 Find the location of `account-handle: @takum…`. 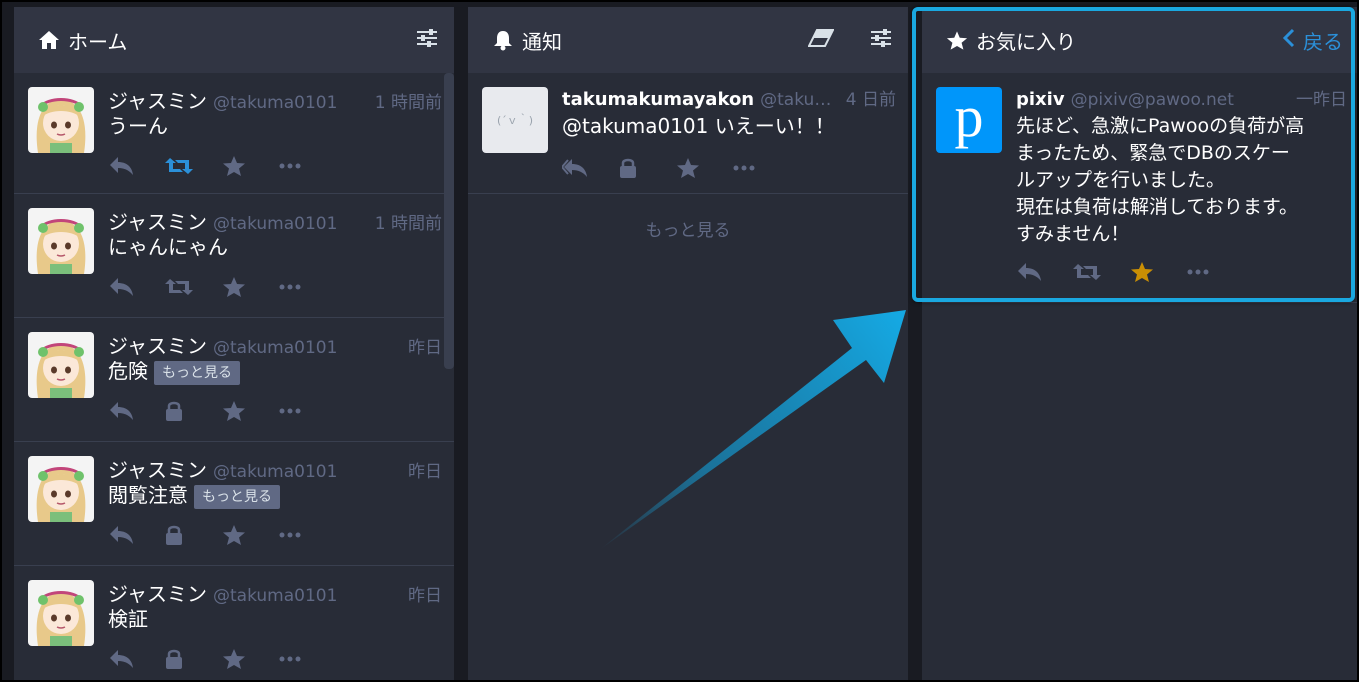

account-handle: @takum… is located at coordinates (802, 100).